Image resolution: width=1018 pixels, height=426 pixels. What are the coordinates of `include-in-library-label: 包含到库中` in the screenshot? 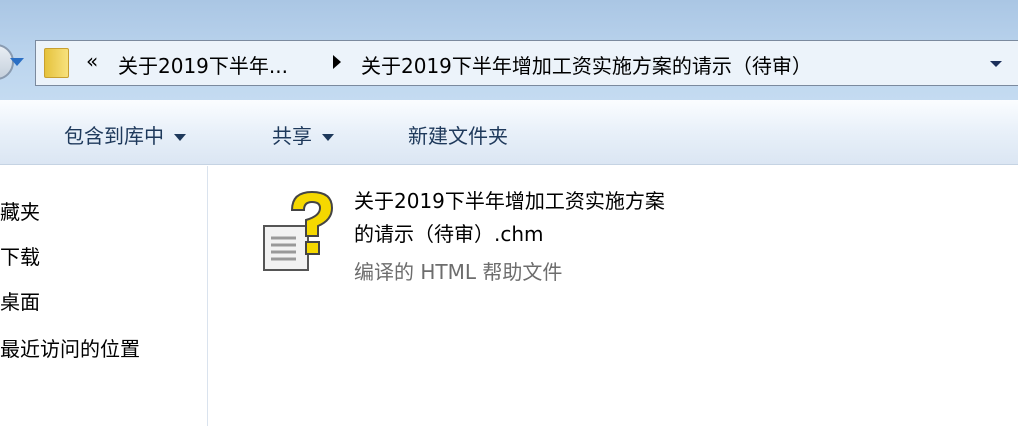 It's located at (114, 136).